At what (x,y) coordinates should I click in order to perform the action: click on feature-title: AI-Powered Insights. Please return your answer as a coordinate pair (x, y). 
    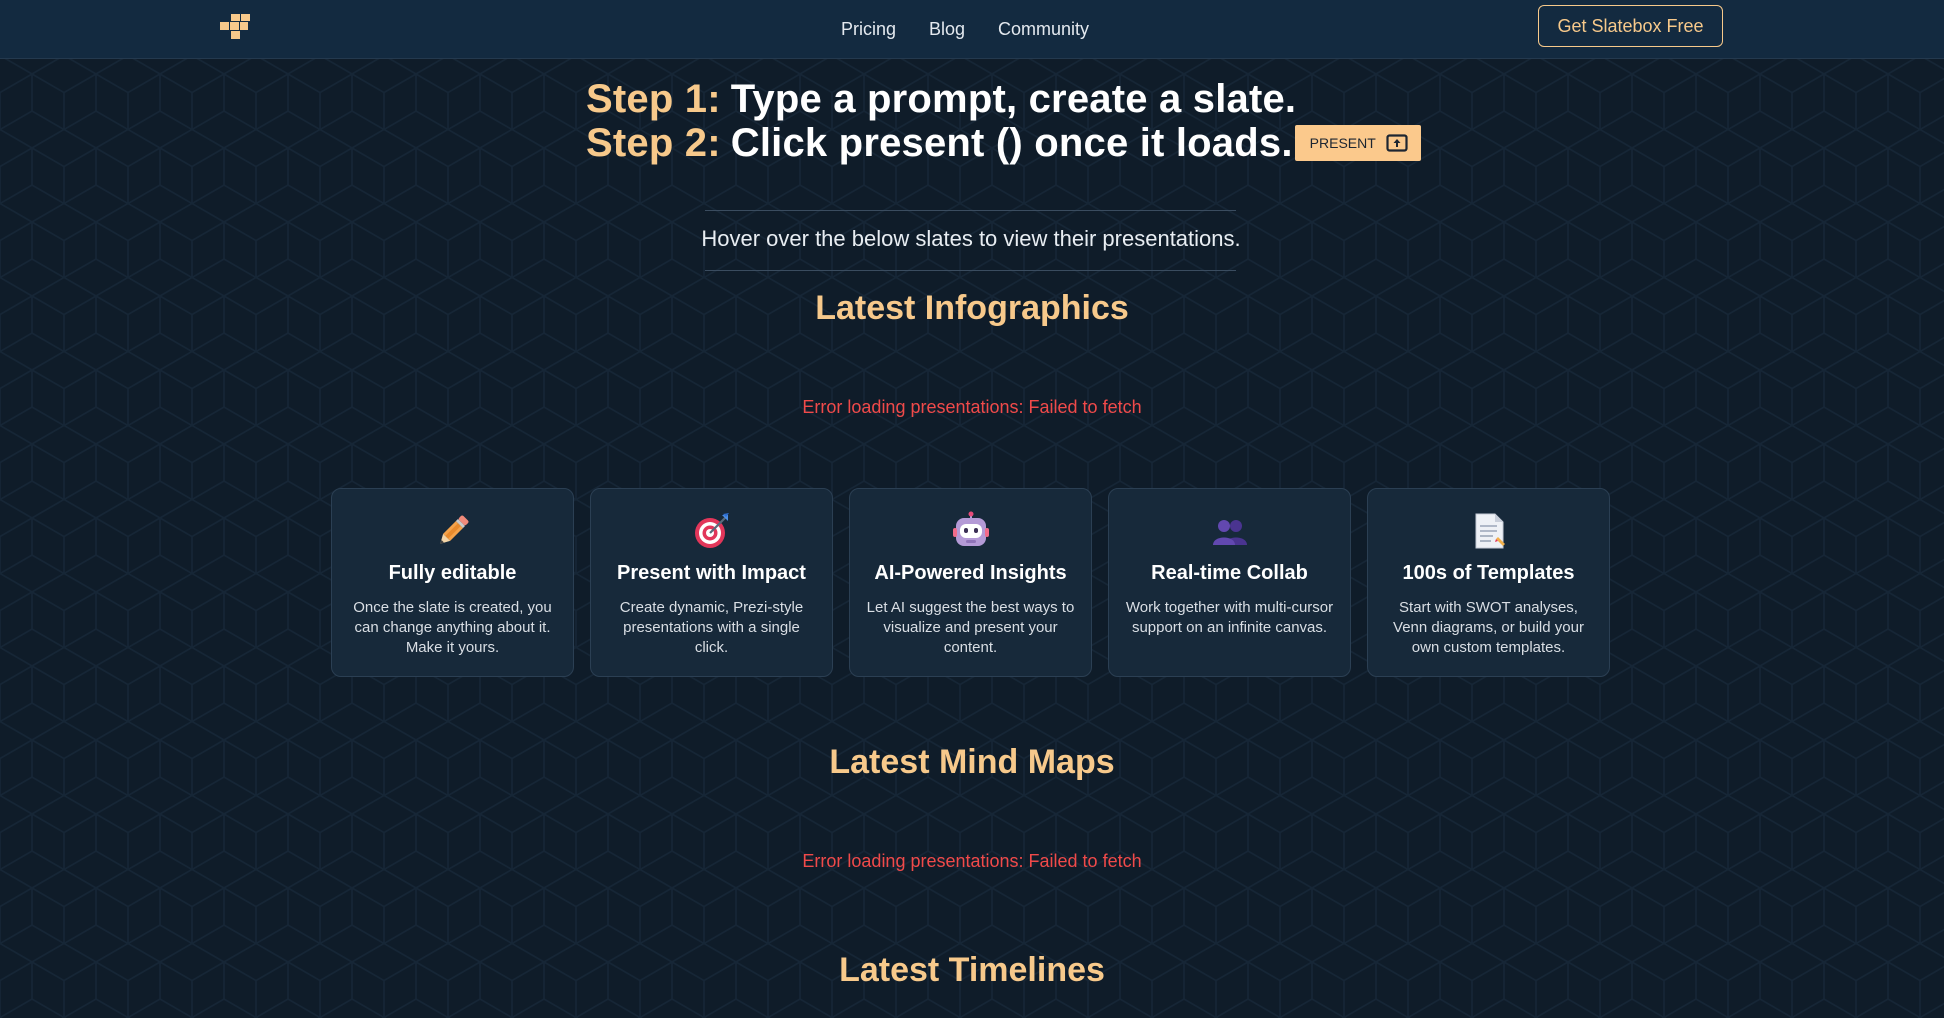
    Looking at the image, I should click on (970, 573).